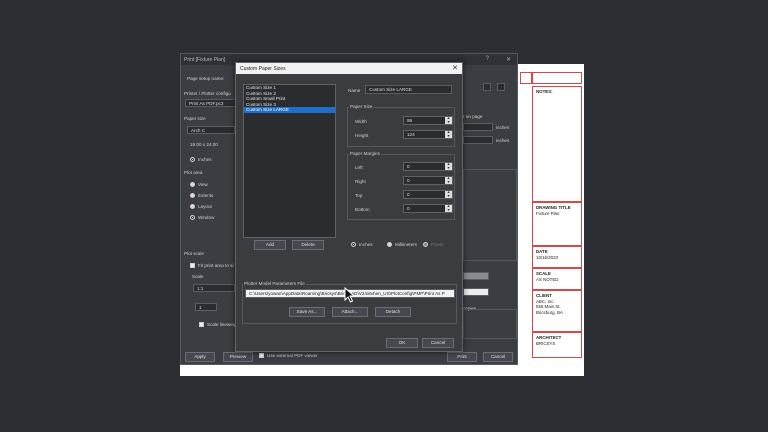  What do you see at coordinates (487, 87) in the screenshot?
I see `properties-icon` at bounding box center [487, 87].